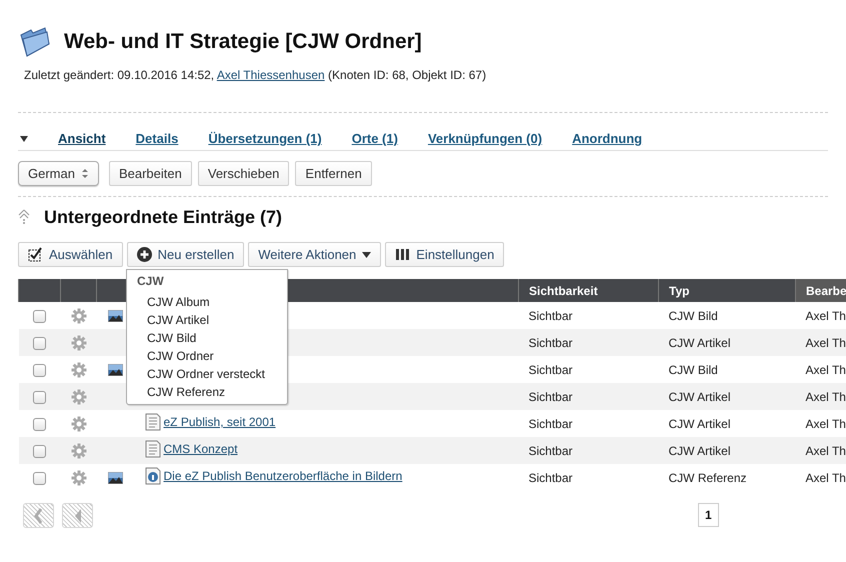  I want to click on plus-circle-icon, so click(144, 254).